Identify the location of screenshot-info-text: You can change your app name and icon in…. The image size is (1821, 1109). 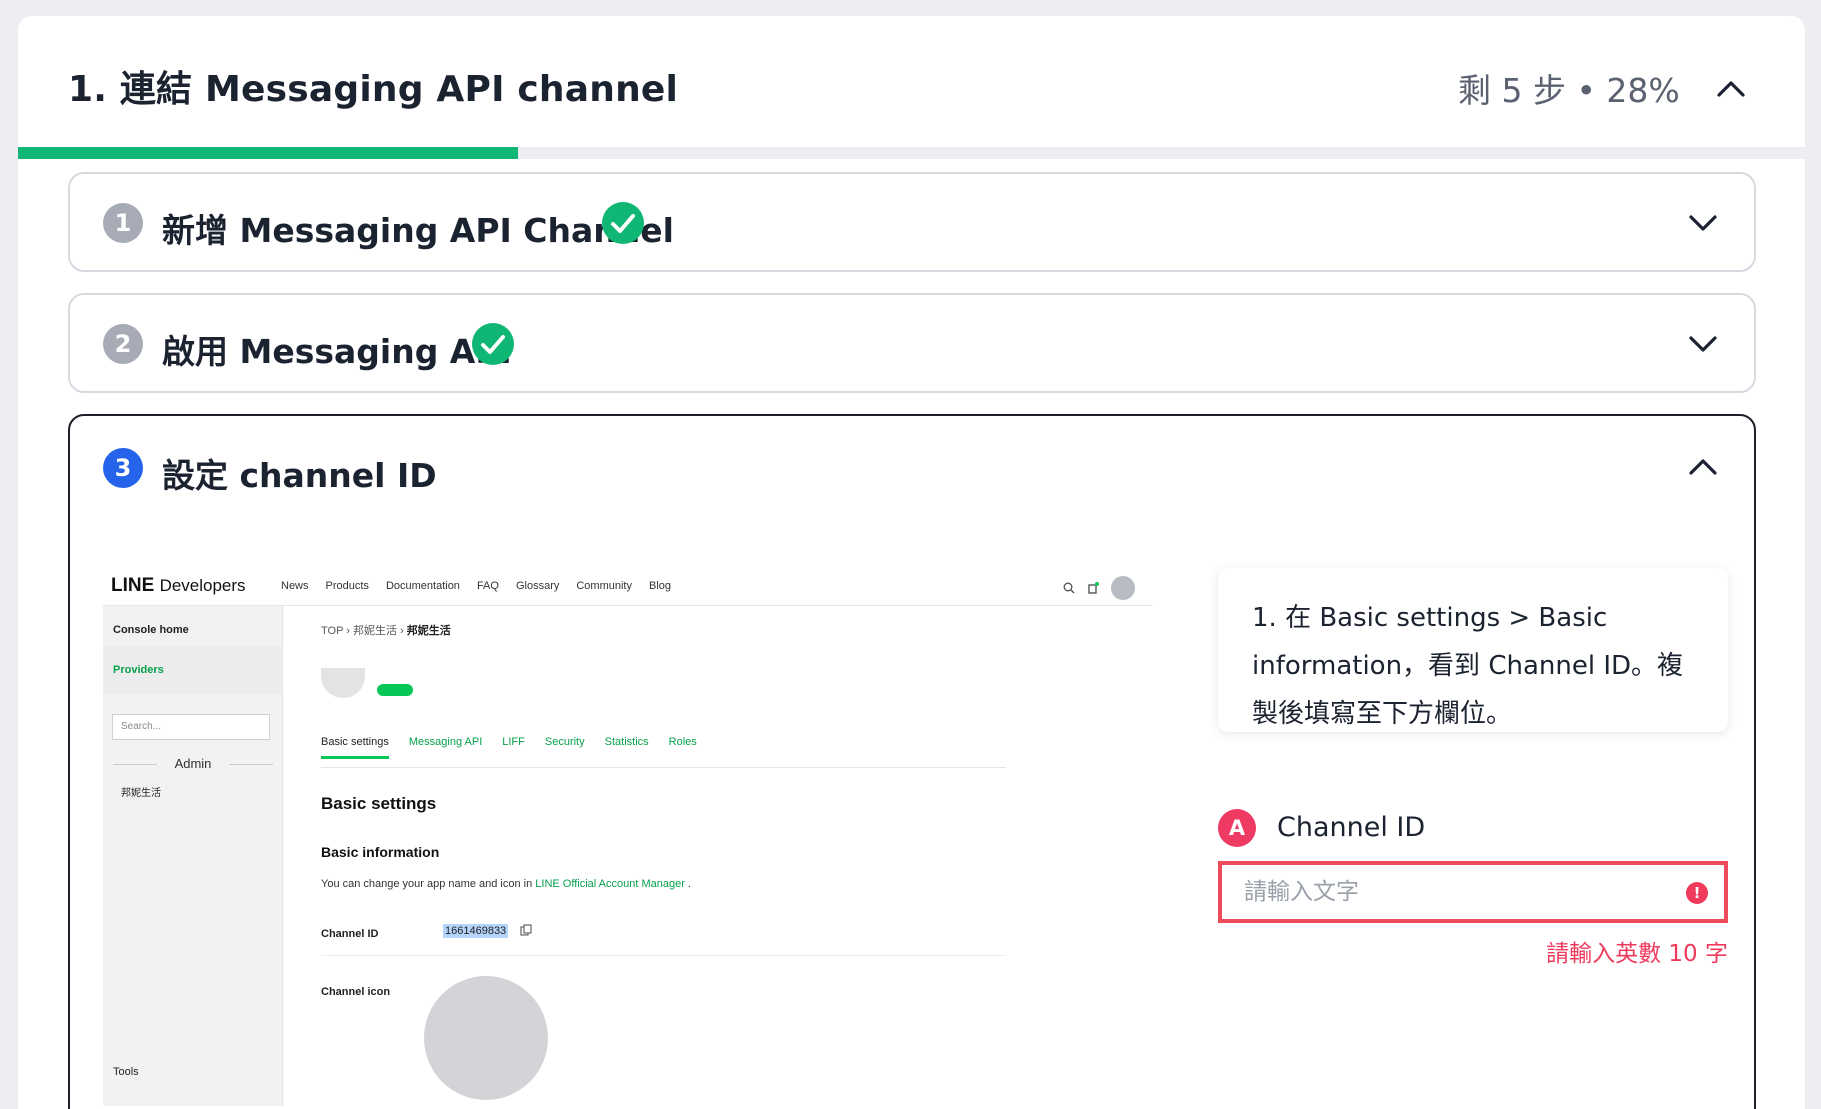
(506, 884).